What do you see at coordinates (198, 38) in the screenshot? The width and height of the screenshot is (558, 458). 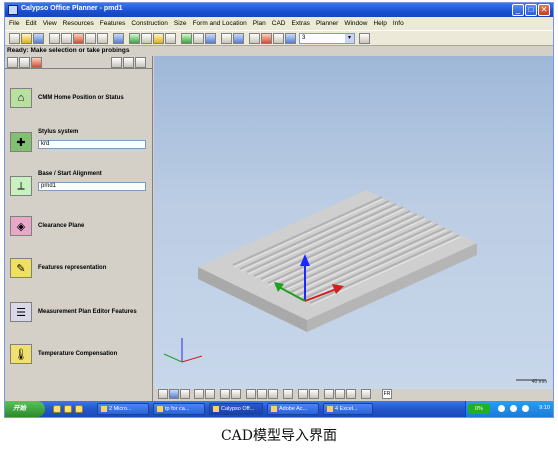 I see `table-icon` at bounding box center [198, 38].